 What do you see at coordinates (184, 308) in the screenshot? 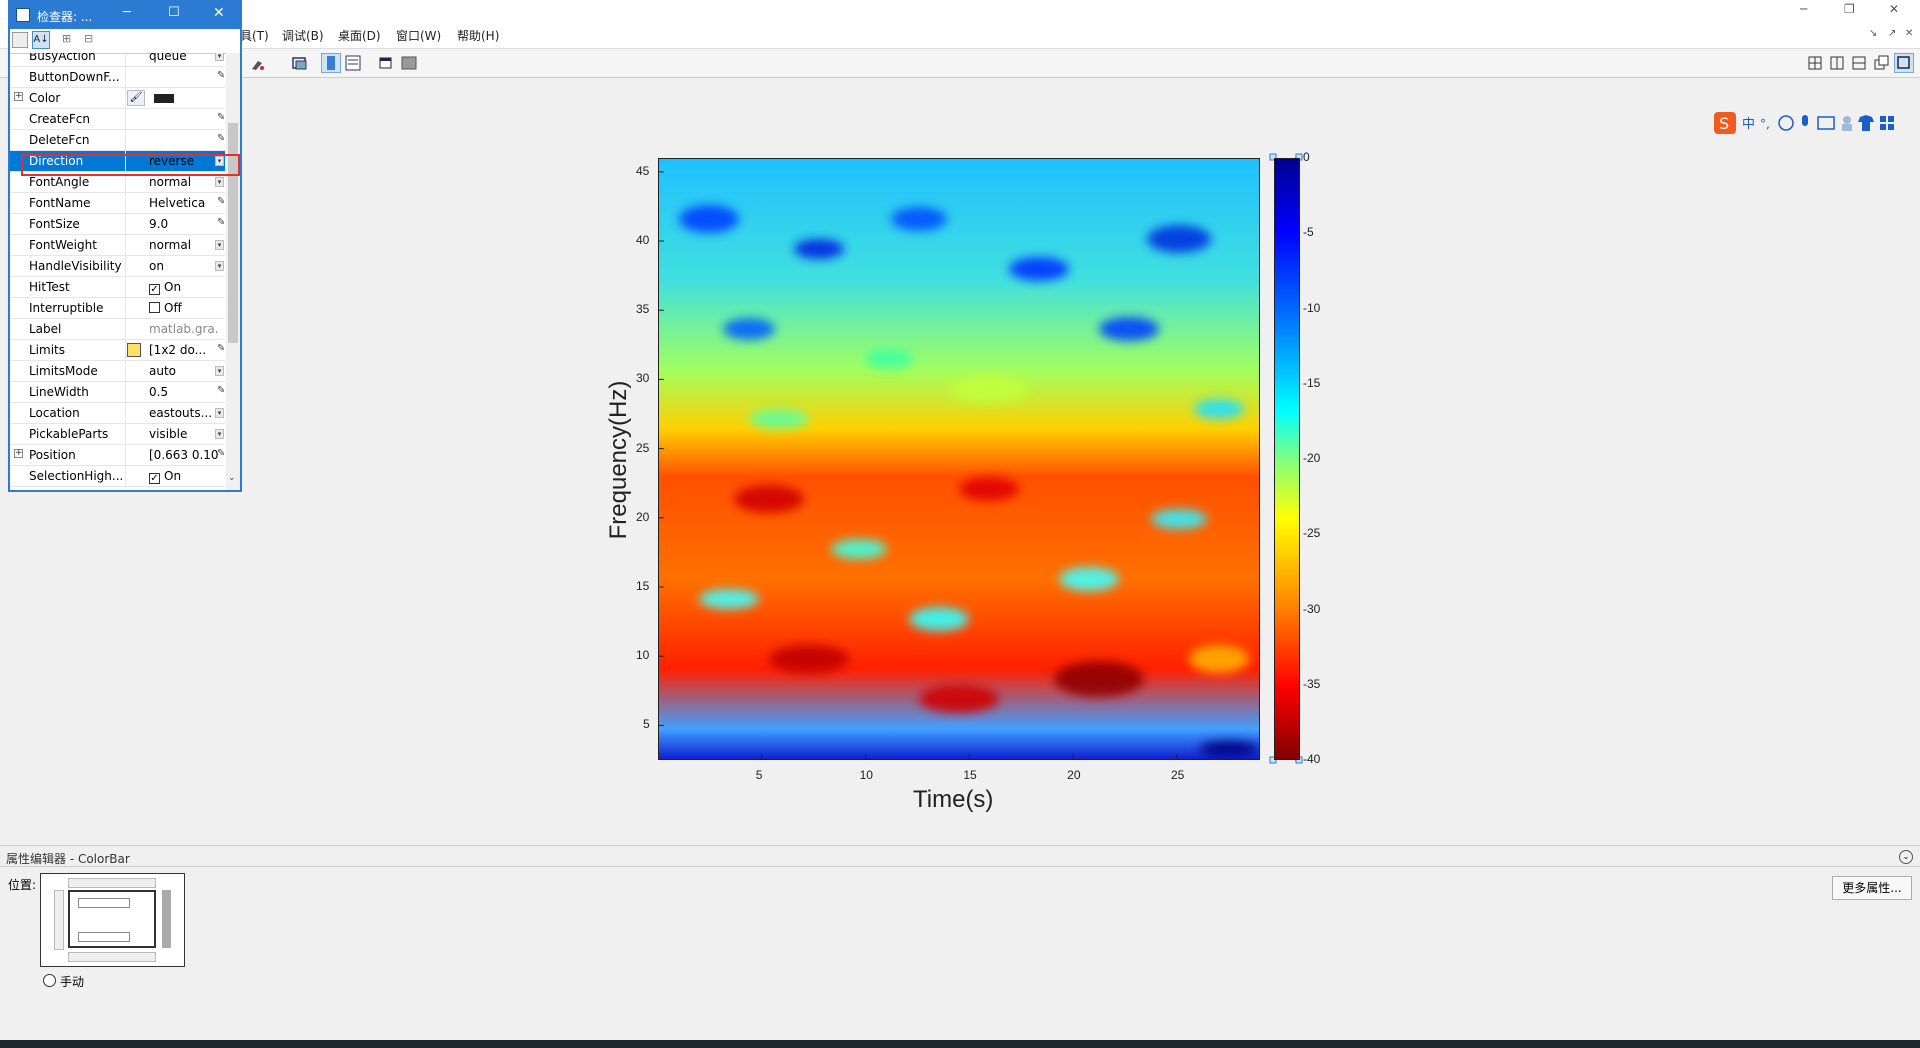
I see `property-value: Off` at bounding box center [184, 308].